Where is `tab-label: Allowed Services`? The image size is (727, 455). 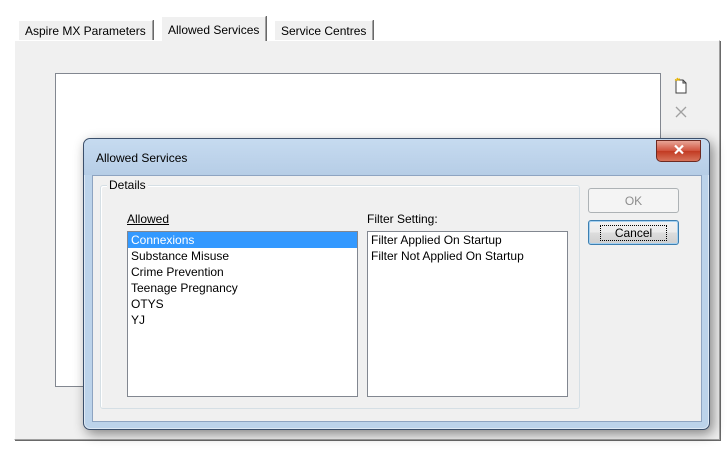
tab-label: Allowed Services is located at coordinates (214, 30).